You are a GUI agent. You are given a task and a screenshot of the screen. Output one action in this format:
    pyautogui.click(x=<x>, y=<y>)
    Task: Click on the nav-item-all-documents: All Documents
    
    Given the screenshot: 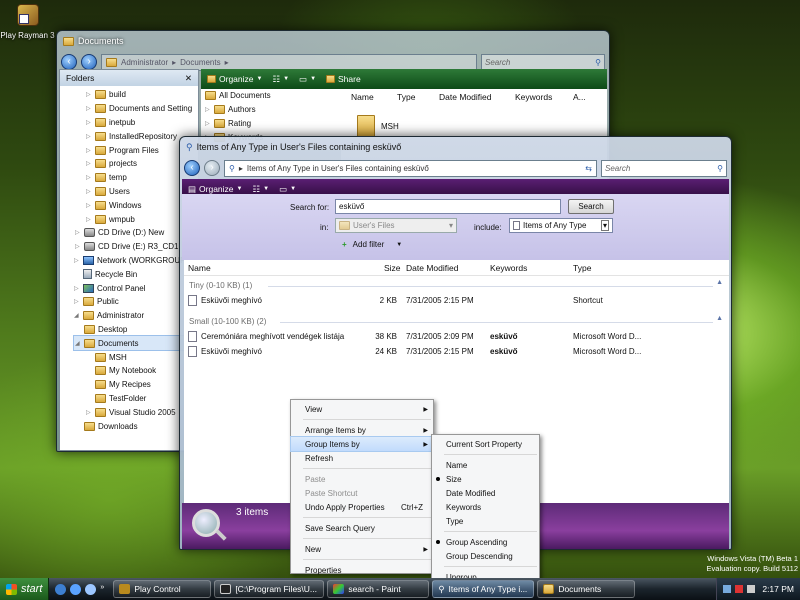 What is the action you would take?
    pyautogui.click(x=271, y=96)
    